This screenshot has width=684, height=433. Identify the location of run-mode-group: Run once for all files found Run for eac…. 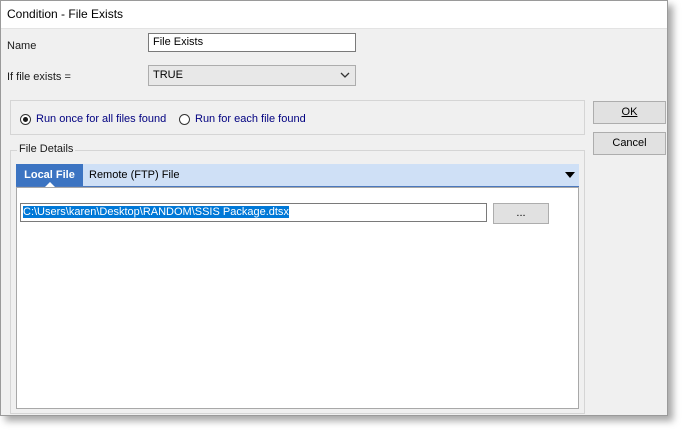
(297, 117).